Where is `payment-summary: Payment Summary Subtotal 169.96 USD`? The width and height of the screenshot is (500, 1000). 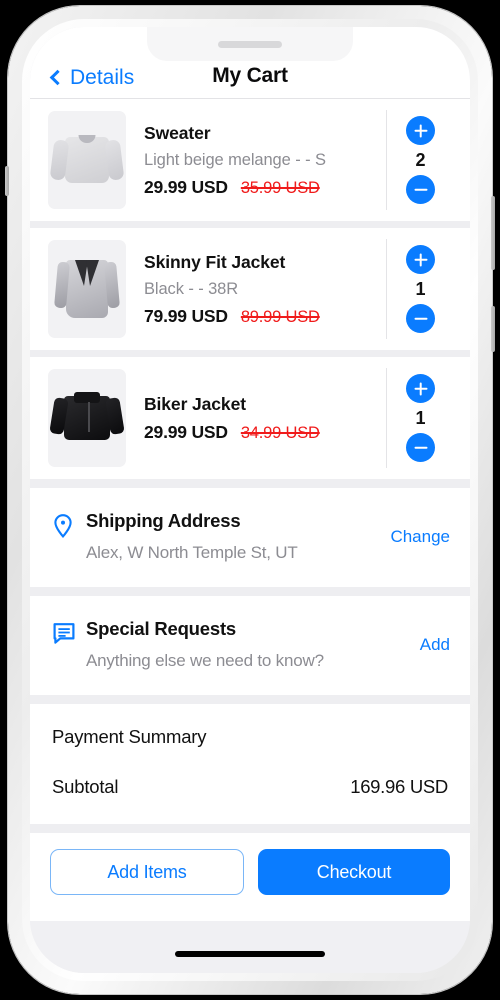 payment-summary: Payment Summary Subtotal 169.96 USD is located at coordinates (250, 764).